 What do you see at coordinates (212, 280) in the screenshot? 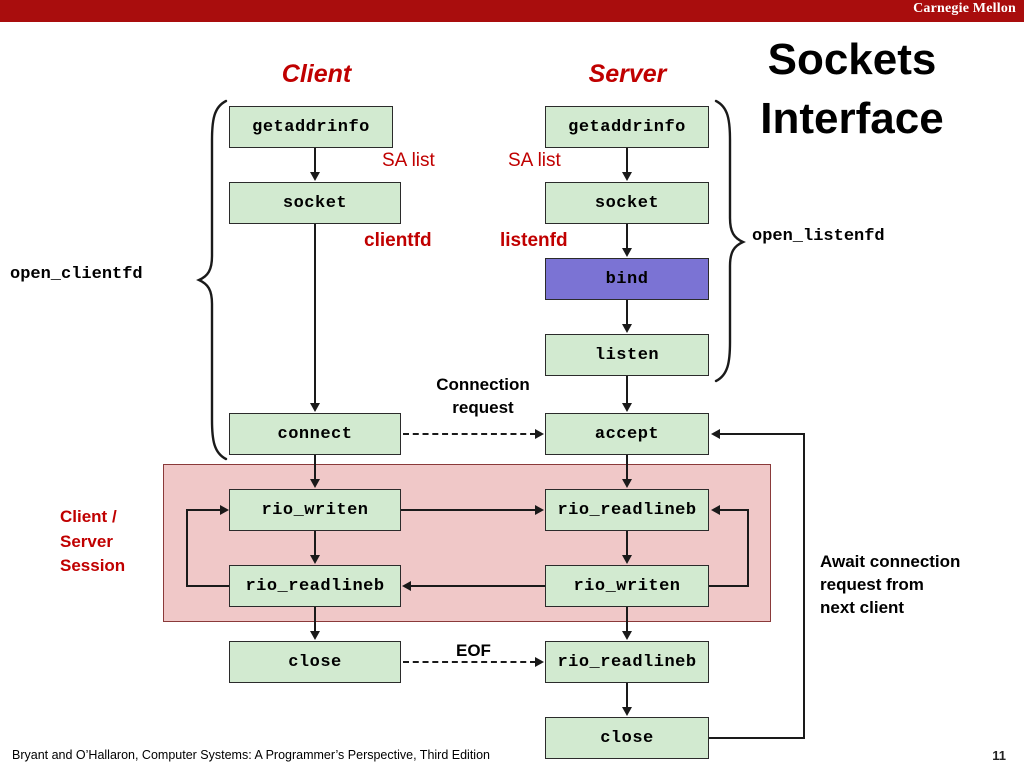
I see `brace-open-clientfd` at bounding box center [212, 280].